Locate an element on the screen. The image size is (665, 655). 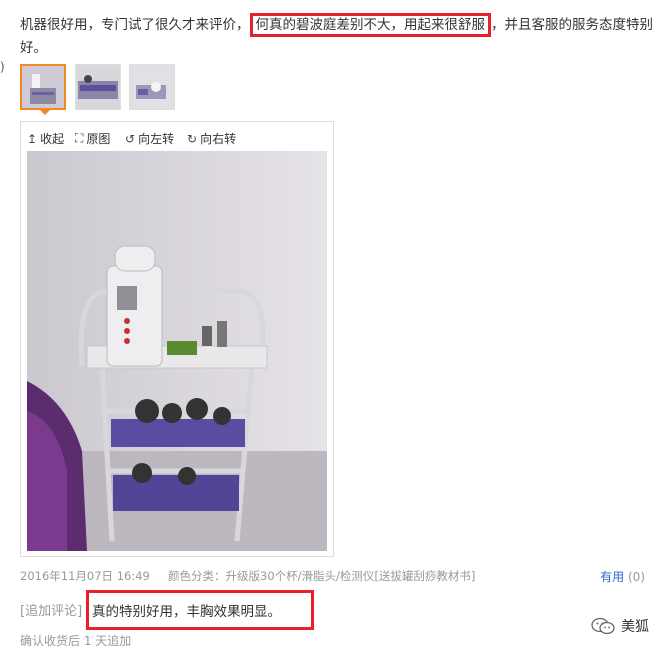
thumbnail-2-image is located at coordinates (98, 87).